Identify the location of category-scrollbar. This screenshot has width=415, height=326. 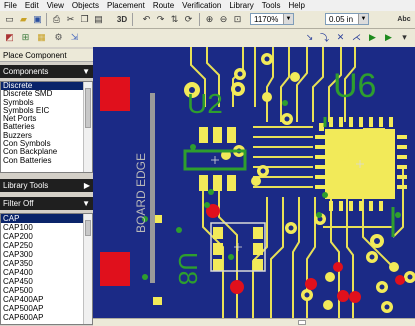
(87, 127).